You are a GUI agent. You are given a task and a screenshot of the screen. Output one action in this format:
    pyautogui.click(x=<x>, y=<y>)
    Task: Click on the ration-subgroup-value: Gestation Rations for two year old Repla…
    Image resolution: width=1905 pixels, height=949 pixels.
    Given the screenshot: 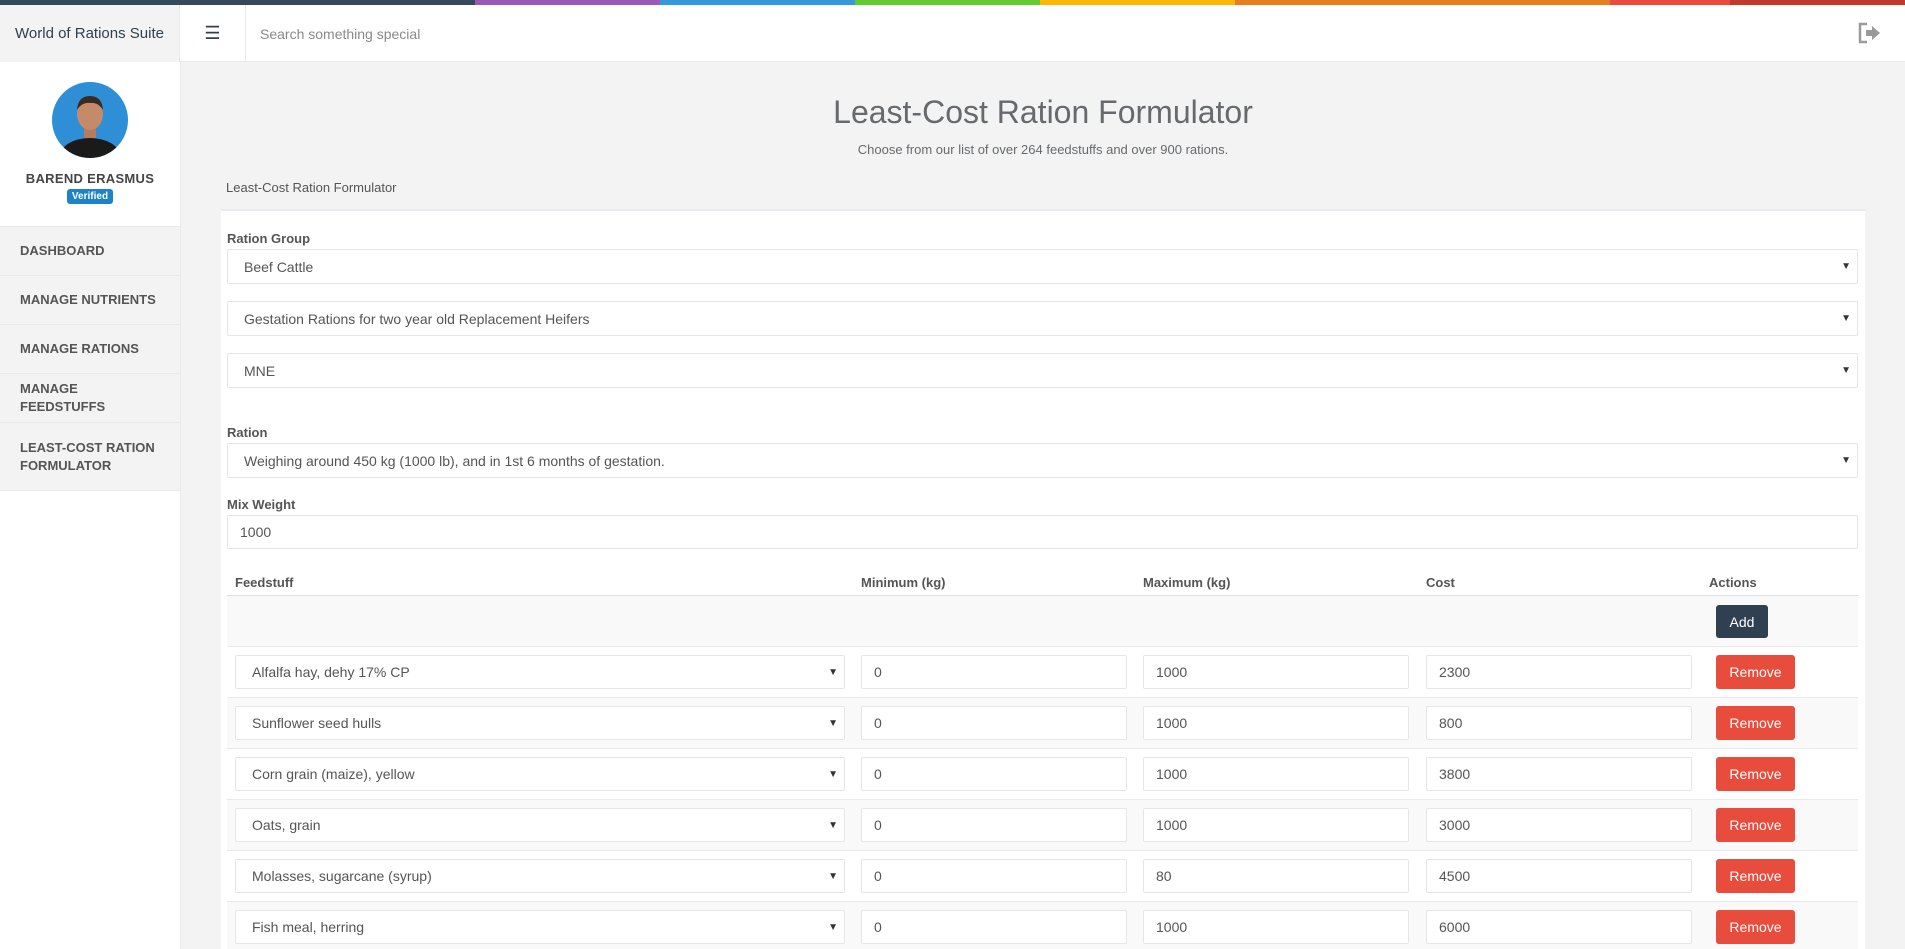 What is the action you would take?
    pyautogui.click(x=417, y=318)
    